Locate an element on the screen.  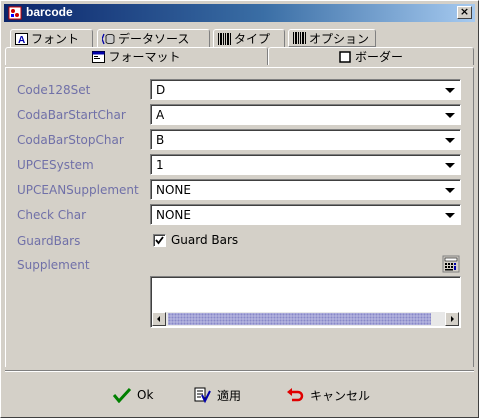
codabar-start-select: A is located at coordinates (305, 114).